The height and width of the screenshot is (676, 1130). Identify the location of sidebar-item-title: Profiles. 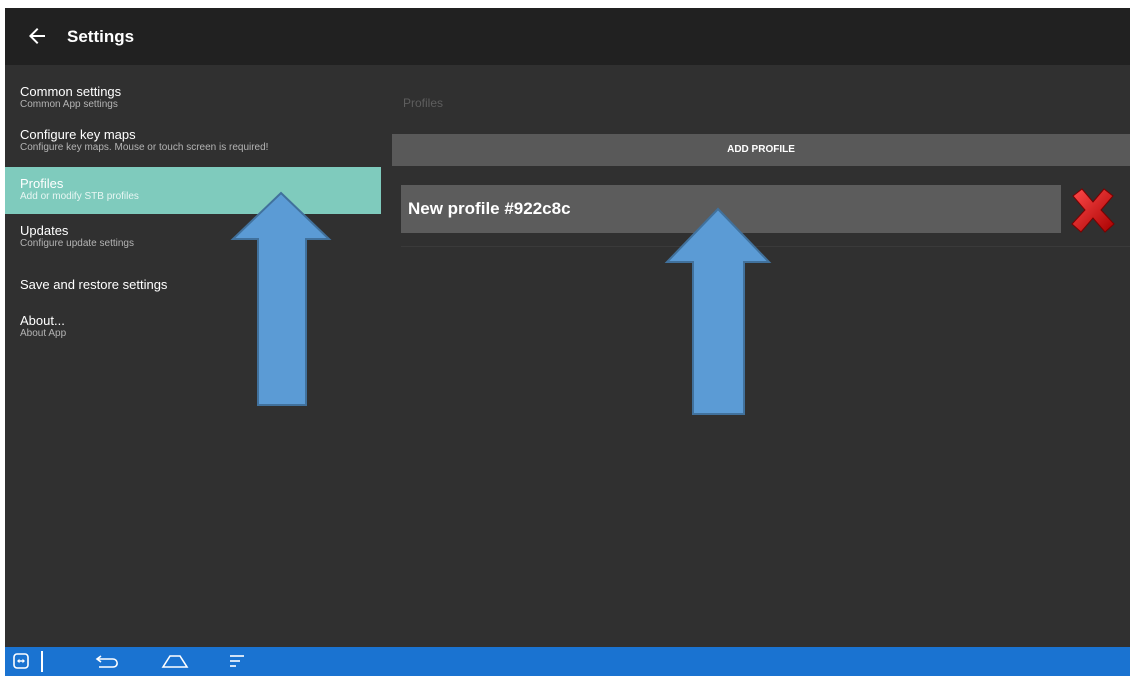
(42, 183).